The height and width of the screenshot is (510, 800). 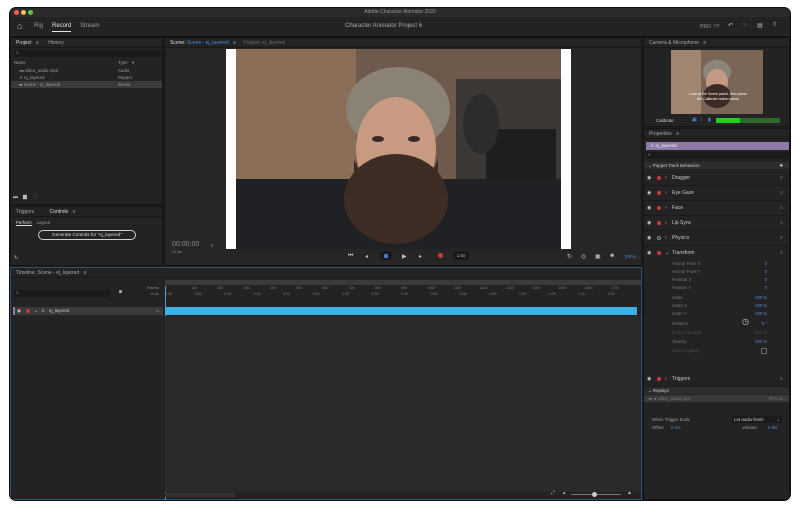 What do you see at coordinates (24, 43) in the screenshot?
I see `tab-project: Project` at bounding box center [24, 43].